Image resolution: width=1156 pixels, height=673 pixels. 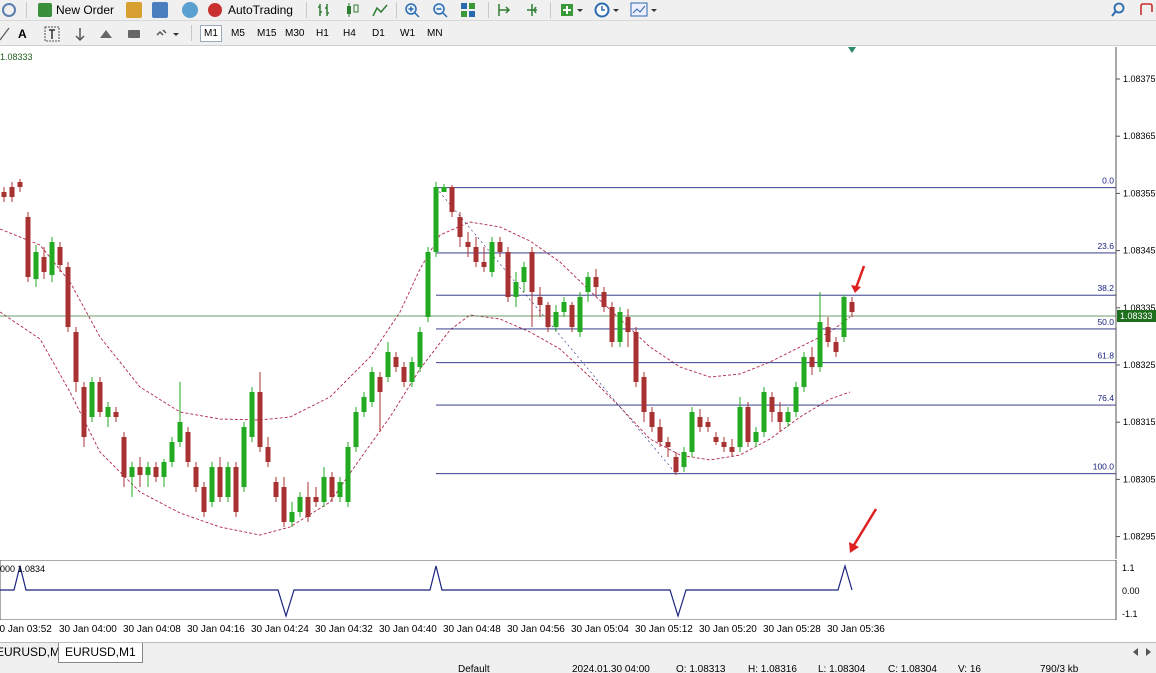 I want to click on time-axis-label: 30 Jan 04:16, so click(x=216, y=629).